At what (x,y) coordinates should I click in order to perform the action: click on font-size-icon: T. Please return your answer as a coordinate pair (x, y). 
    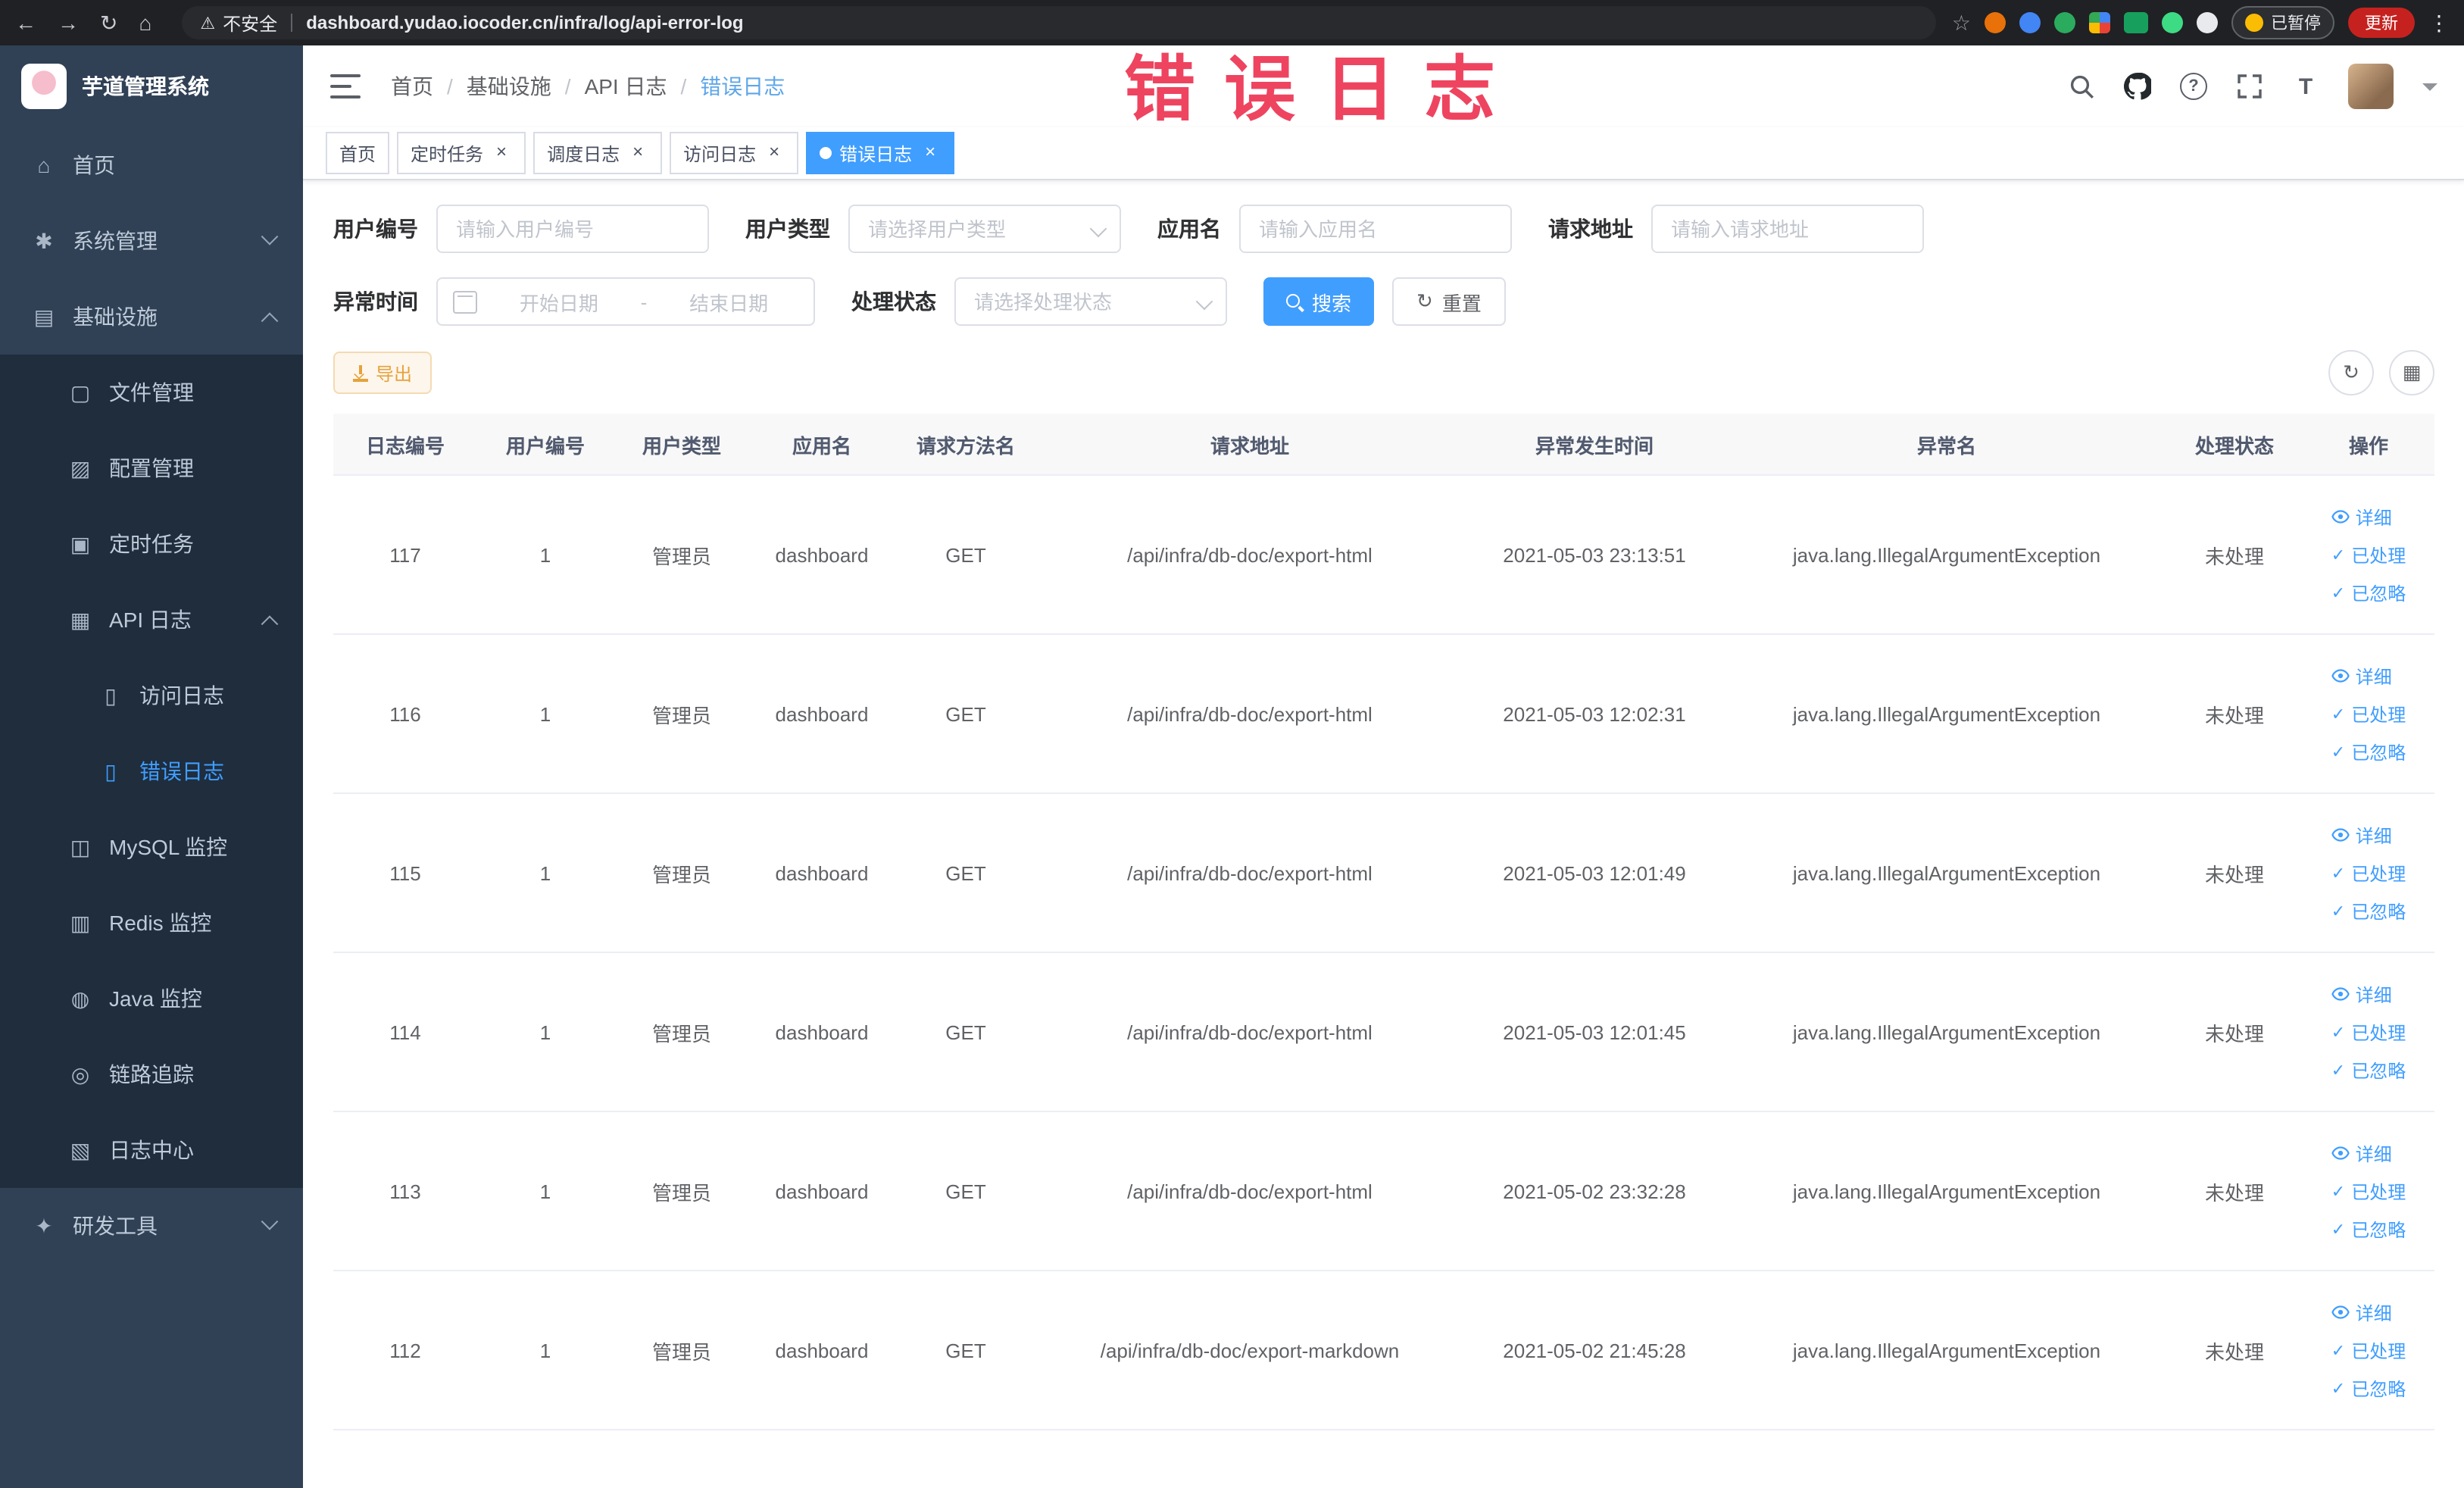
    Looking at the image, I should click on (2305, 86).